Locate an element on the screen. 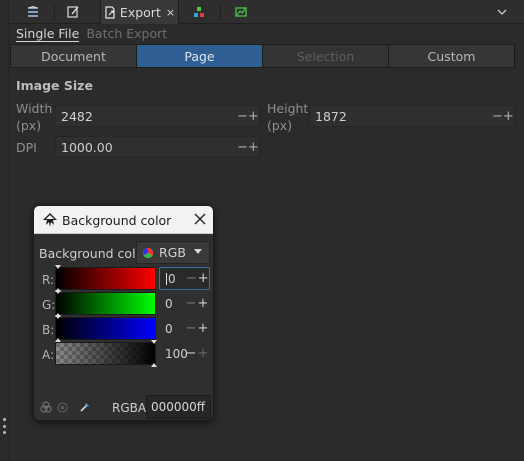 Image resolution: width=524 pixels, height=461 pixels. blue-increment-button: + is located at coordinates (203, 328).